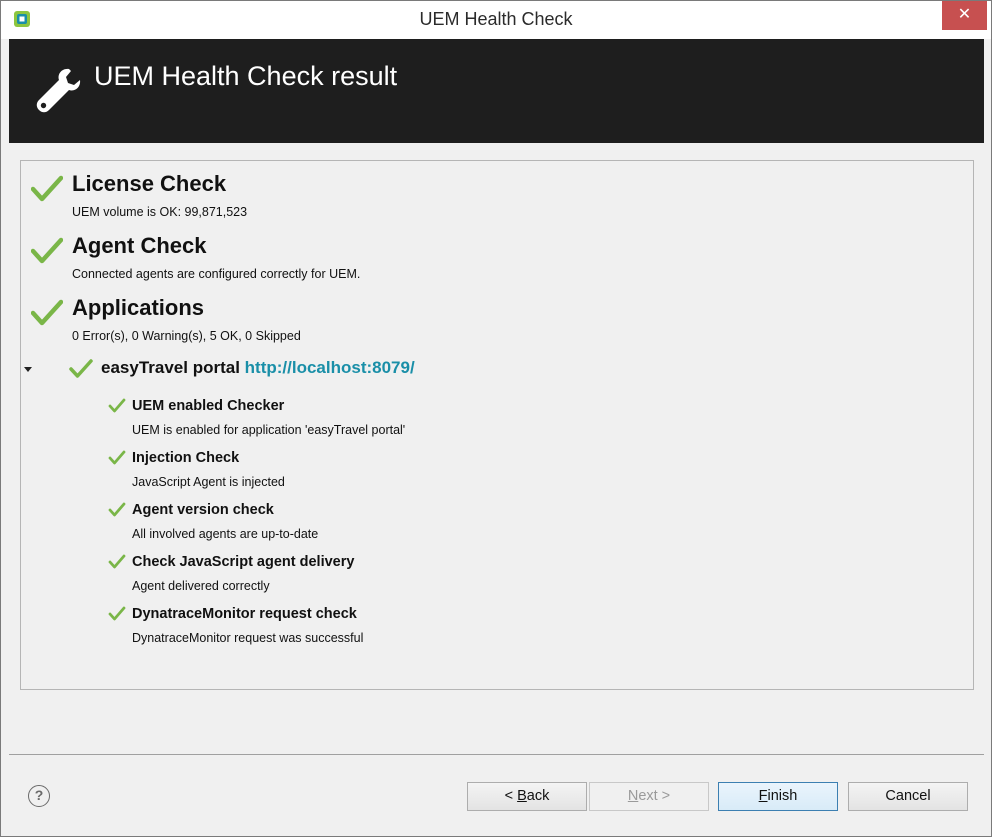 The width and height of the screenshot is (992, 837). I want to click on back-button-prefix: <, so click(511, 796).